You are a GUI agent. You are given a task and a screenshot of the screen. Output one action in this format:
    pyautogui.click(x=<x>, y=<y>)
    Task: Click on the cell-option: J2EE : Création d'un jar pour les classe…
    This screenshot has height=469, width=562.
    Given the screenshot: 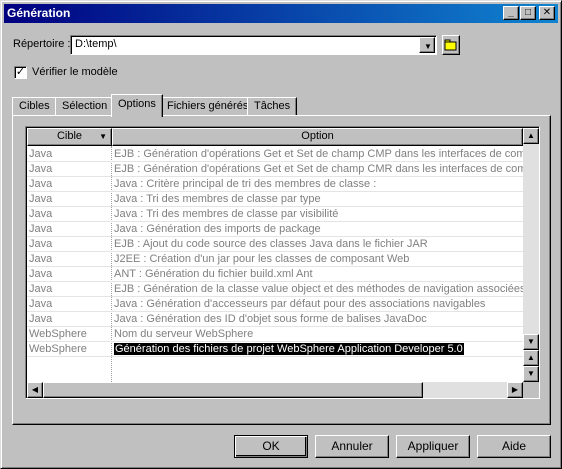 What is the action you would take?
    pyautogui.click(x=262, y=259)
    